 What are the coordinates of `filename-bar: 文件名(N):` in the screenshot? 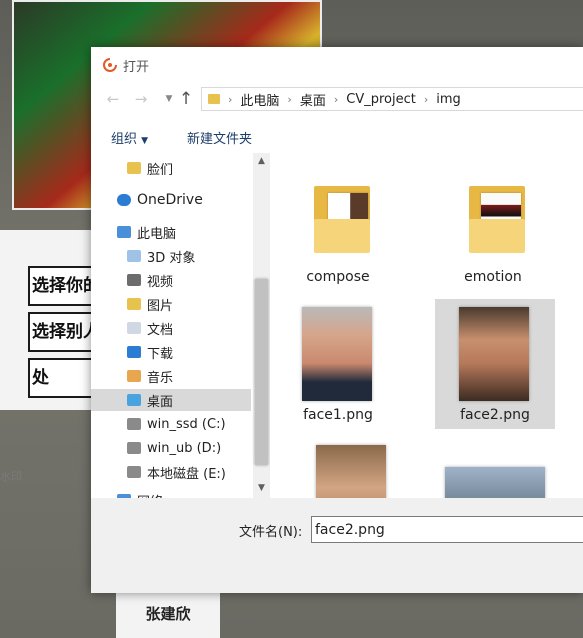 It's located at (337, 545).